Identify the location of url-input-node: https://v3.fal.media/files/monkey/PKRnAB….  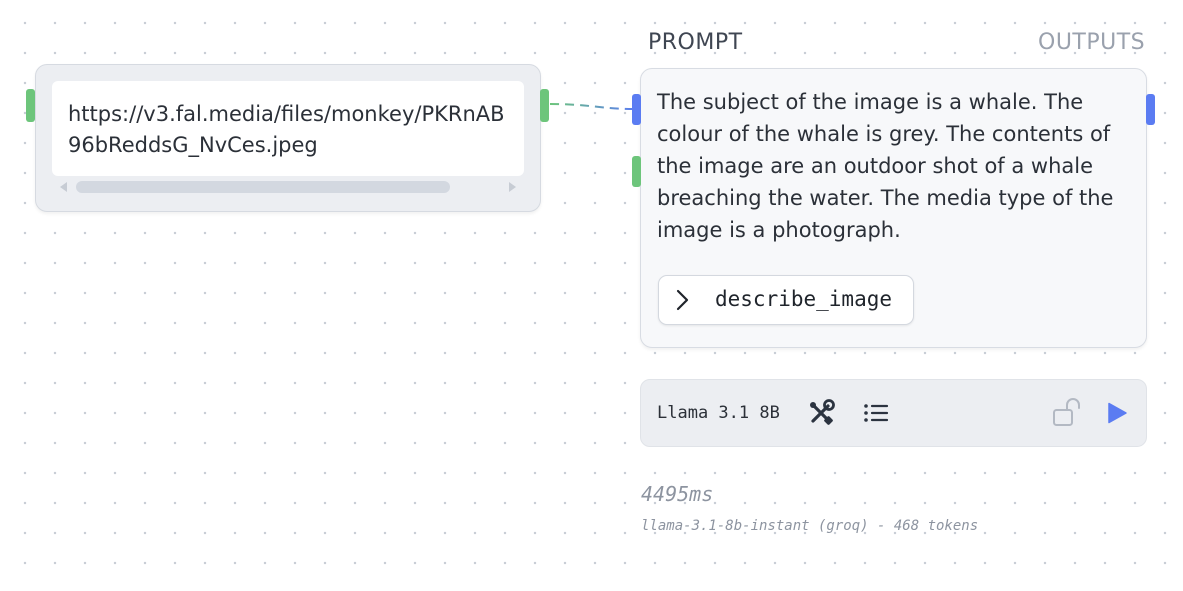
(288, 138).